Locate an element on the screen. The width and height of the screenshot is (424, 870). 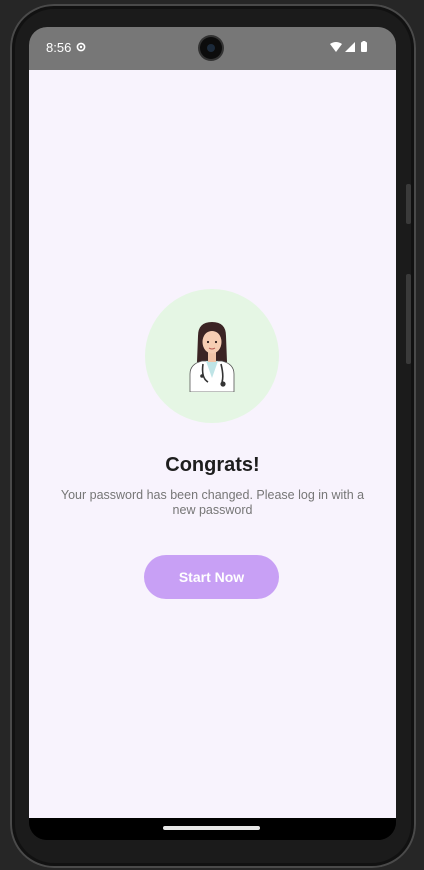
doctor-avatar is located at coordinates (212, 357).